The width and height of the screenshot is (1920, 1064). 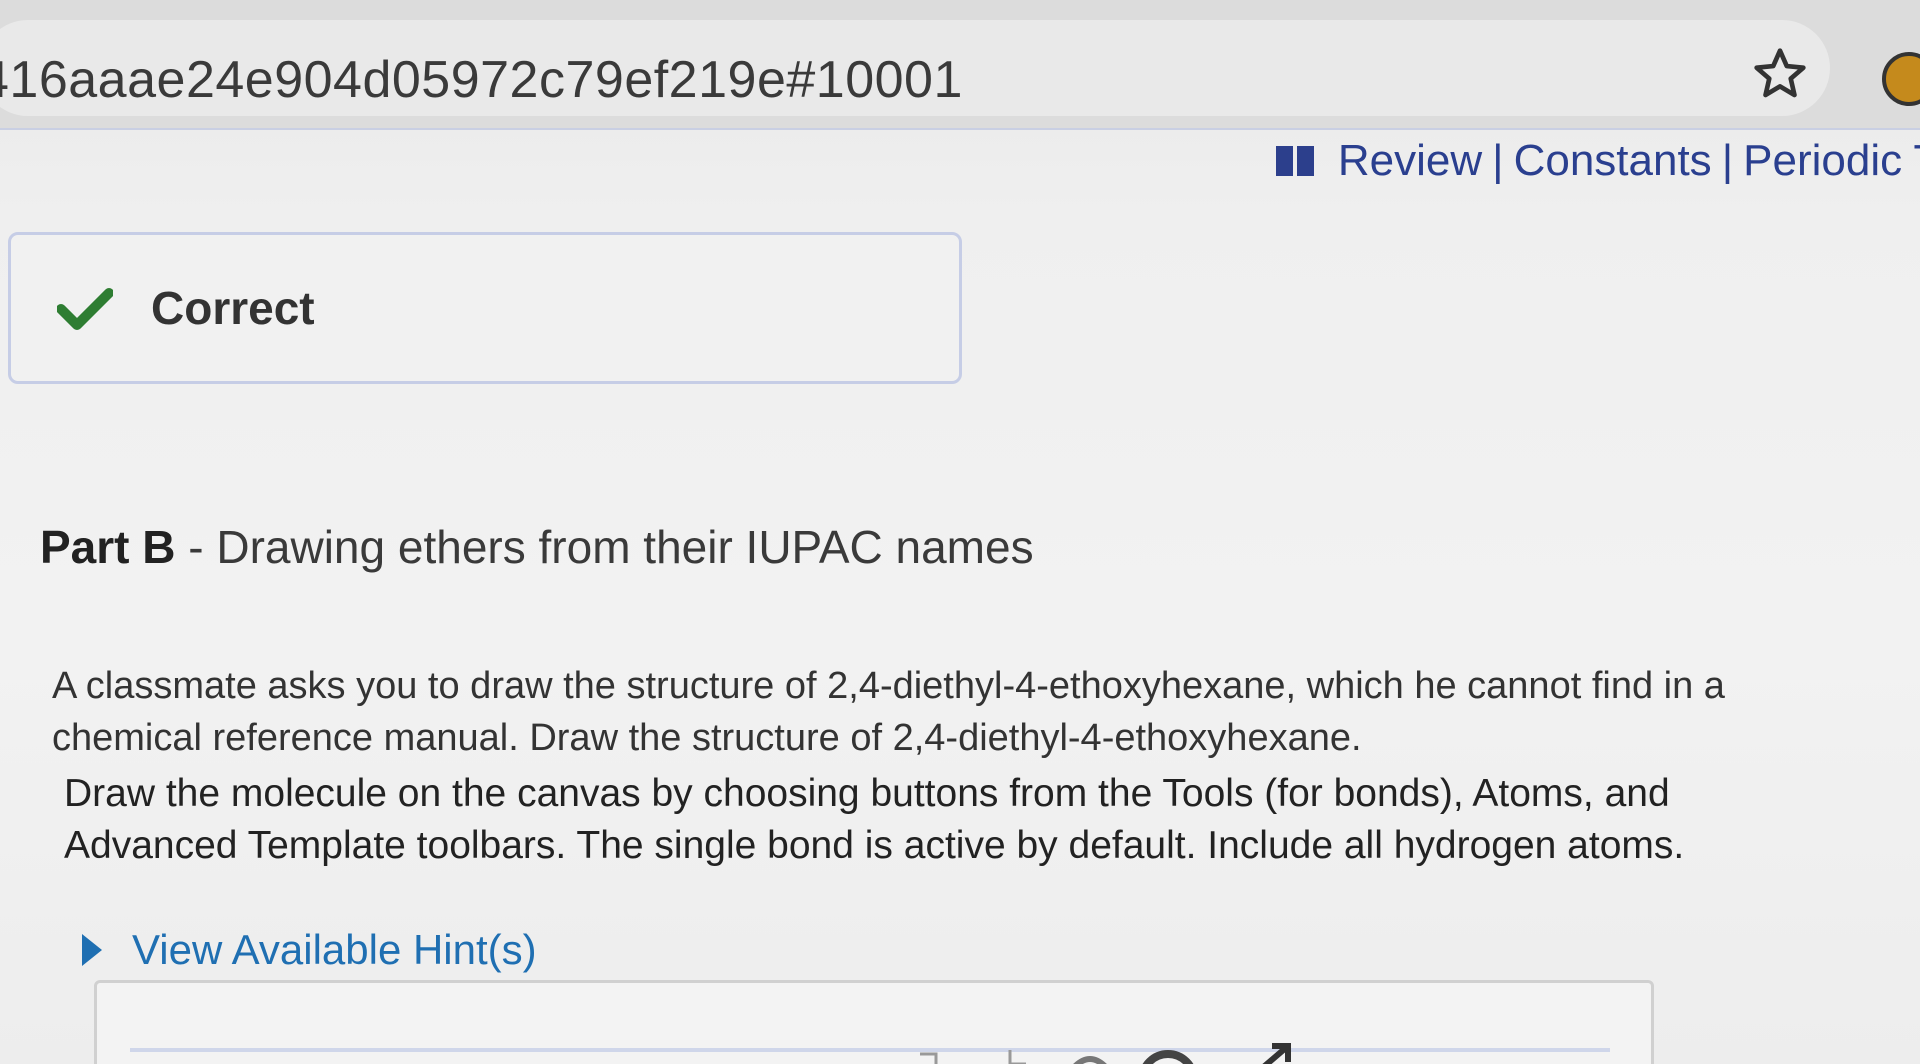 I want to click on feedback-status: Correct, so click(x=233, y=308).